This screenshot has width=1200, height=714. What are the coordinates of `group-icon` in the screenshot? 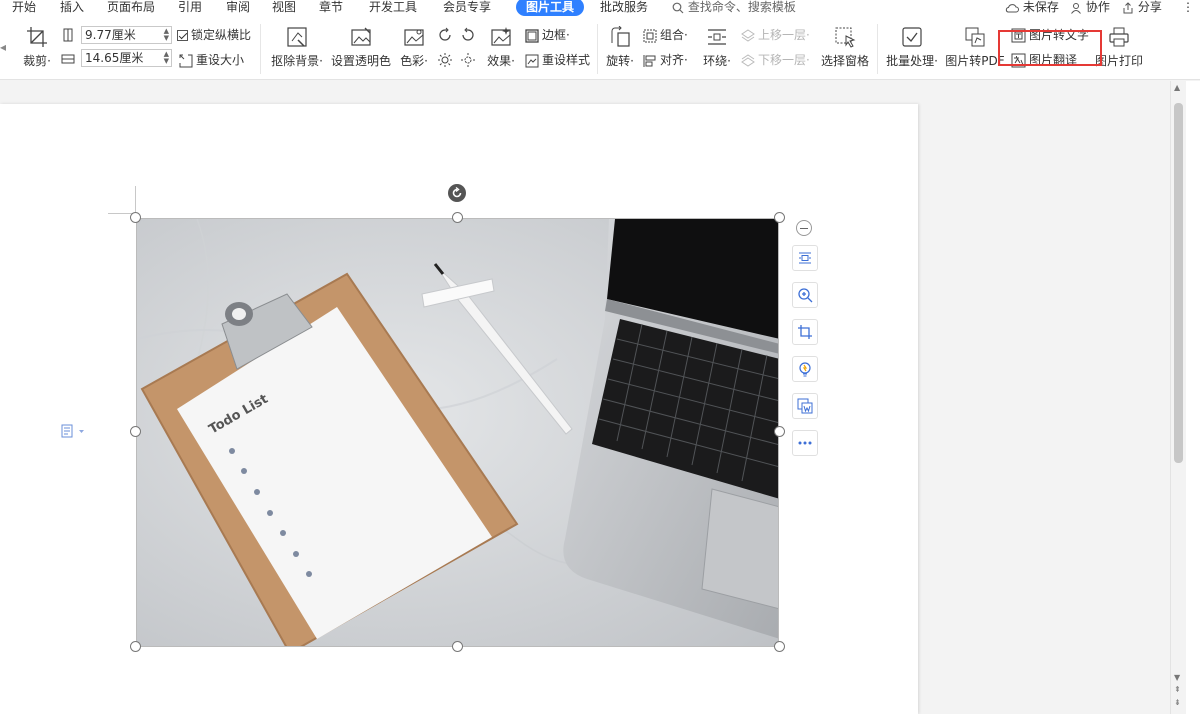 It's located at (650, 35).